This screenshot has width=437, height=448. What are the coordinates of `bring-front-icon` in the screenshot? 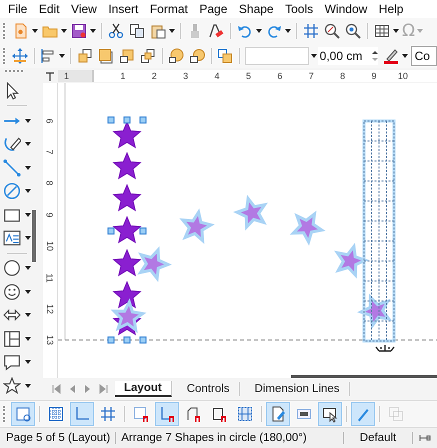 It's located at (85, 55).